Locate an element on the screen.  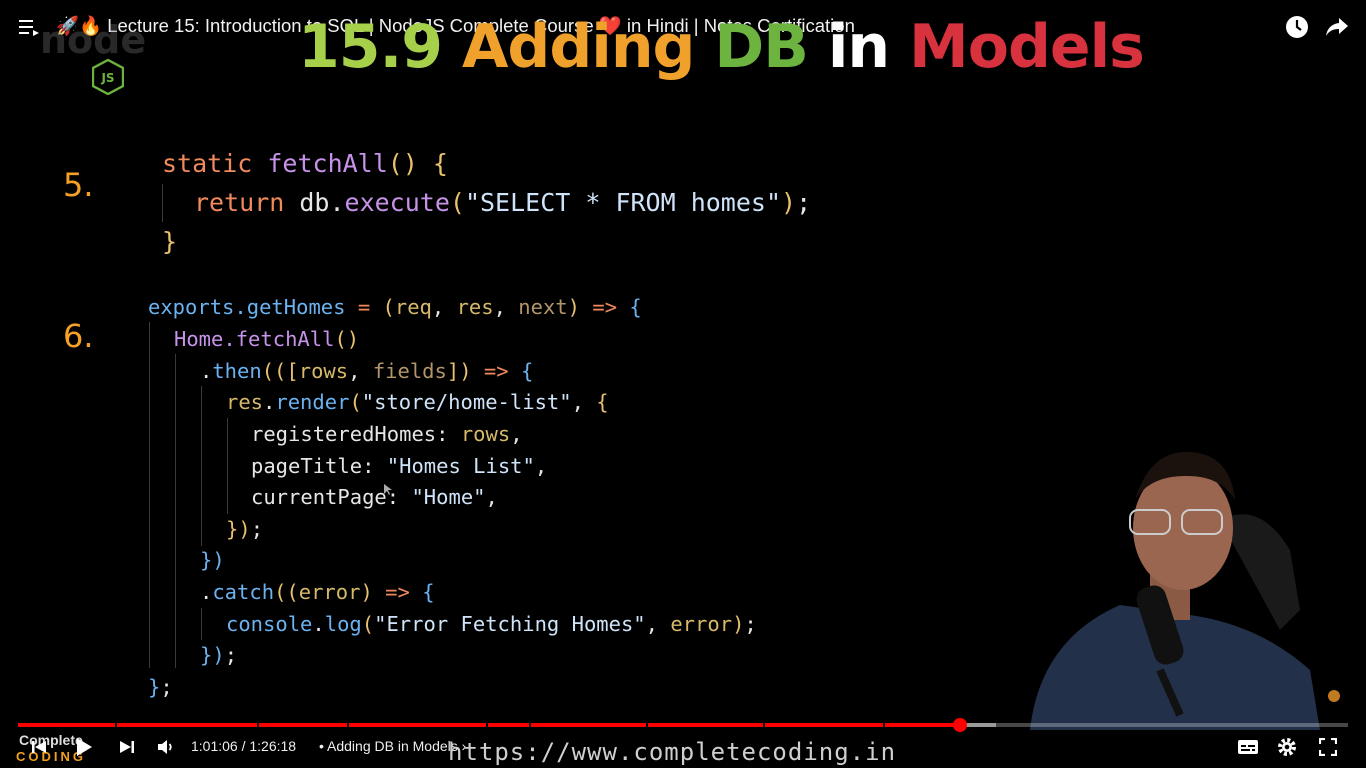
code-line: registeredHomes: rows, is located at coordinates (387, 434).